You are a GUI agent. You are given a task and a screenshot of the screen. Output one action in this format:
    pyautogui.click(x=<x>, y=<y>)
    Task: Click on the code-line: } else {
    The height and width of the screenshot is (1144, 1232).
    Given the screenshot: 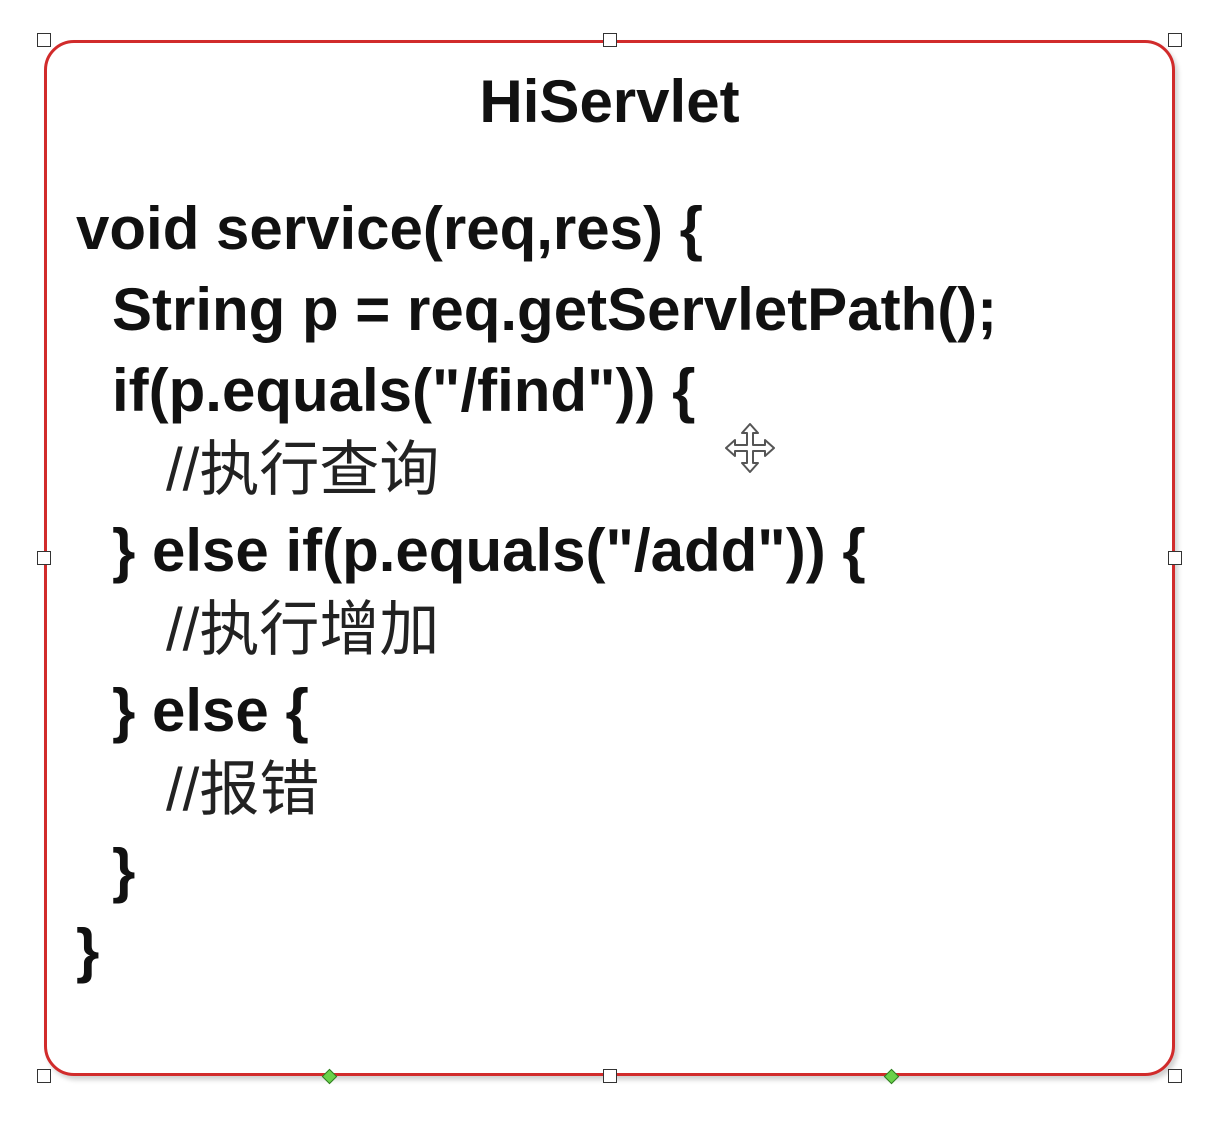 What is the action you would take?
    pyautogui.click(x=210, y=710)
    